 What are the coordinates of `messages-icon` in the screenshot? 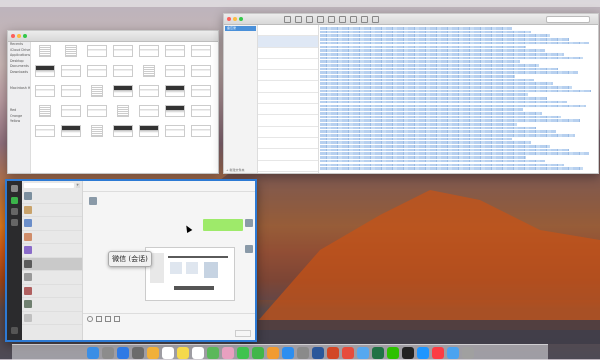 It's located at (242, 352).